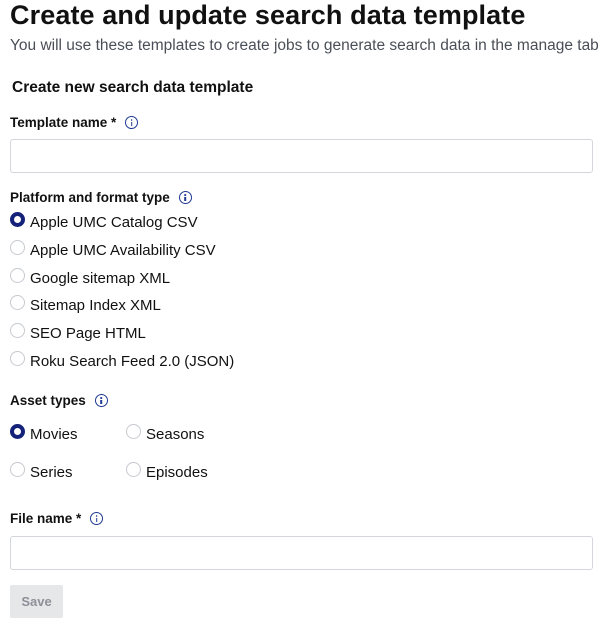 This screenshot has height=626, width=600. Describe the element at coordinates (268, 15) in the screenshot. I see `page-title: Create and update search data template` at that location.